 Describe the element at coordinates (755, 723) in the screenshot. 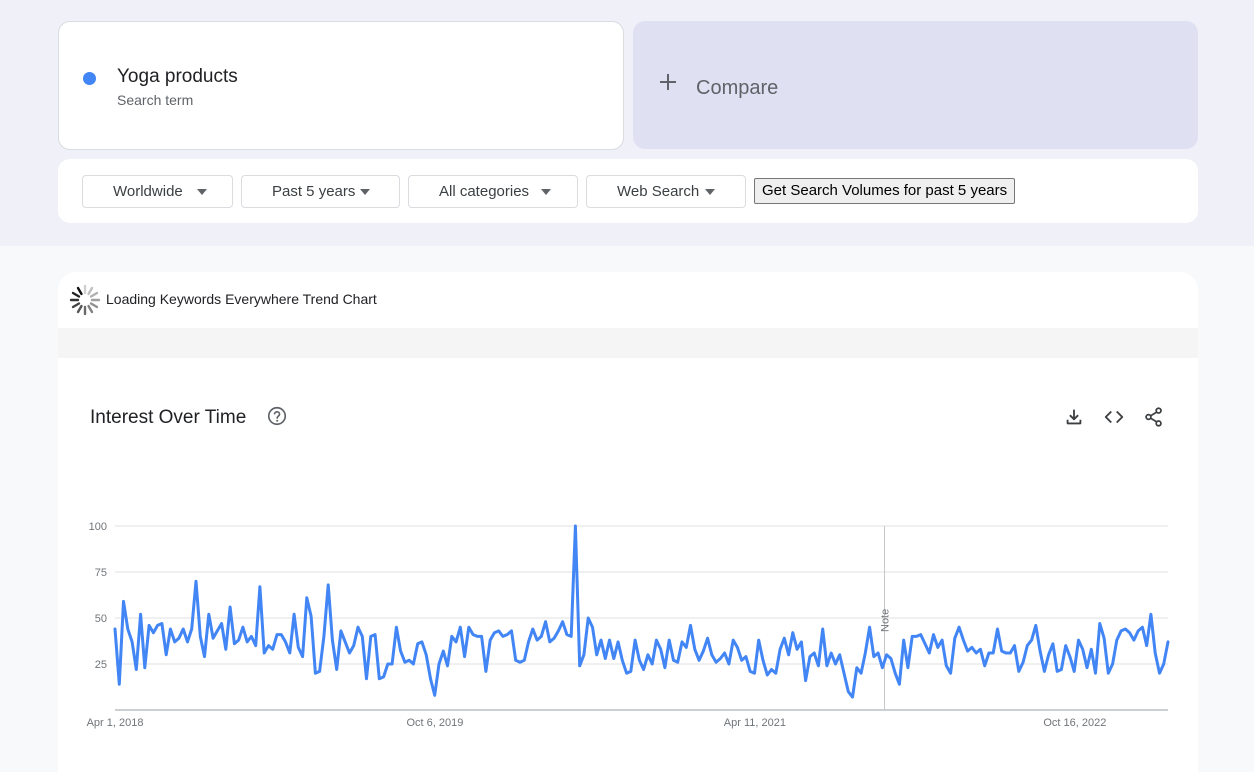

I see `x-tick-label: Apr 11, 2021` at that location.